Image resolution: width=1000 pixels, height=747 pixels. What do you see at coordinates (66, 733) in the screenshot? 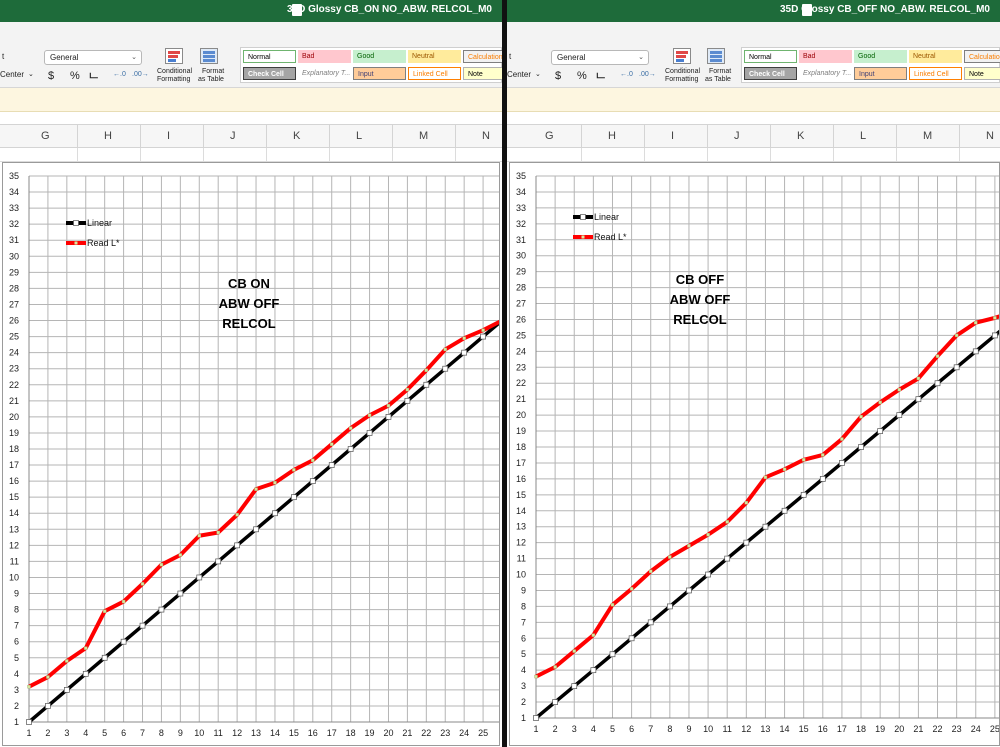
I see `x-tick-label: 3` at bounding box center [66, 733].